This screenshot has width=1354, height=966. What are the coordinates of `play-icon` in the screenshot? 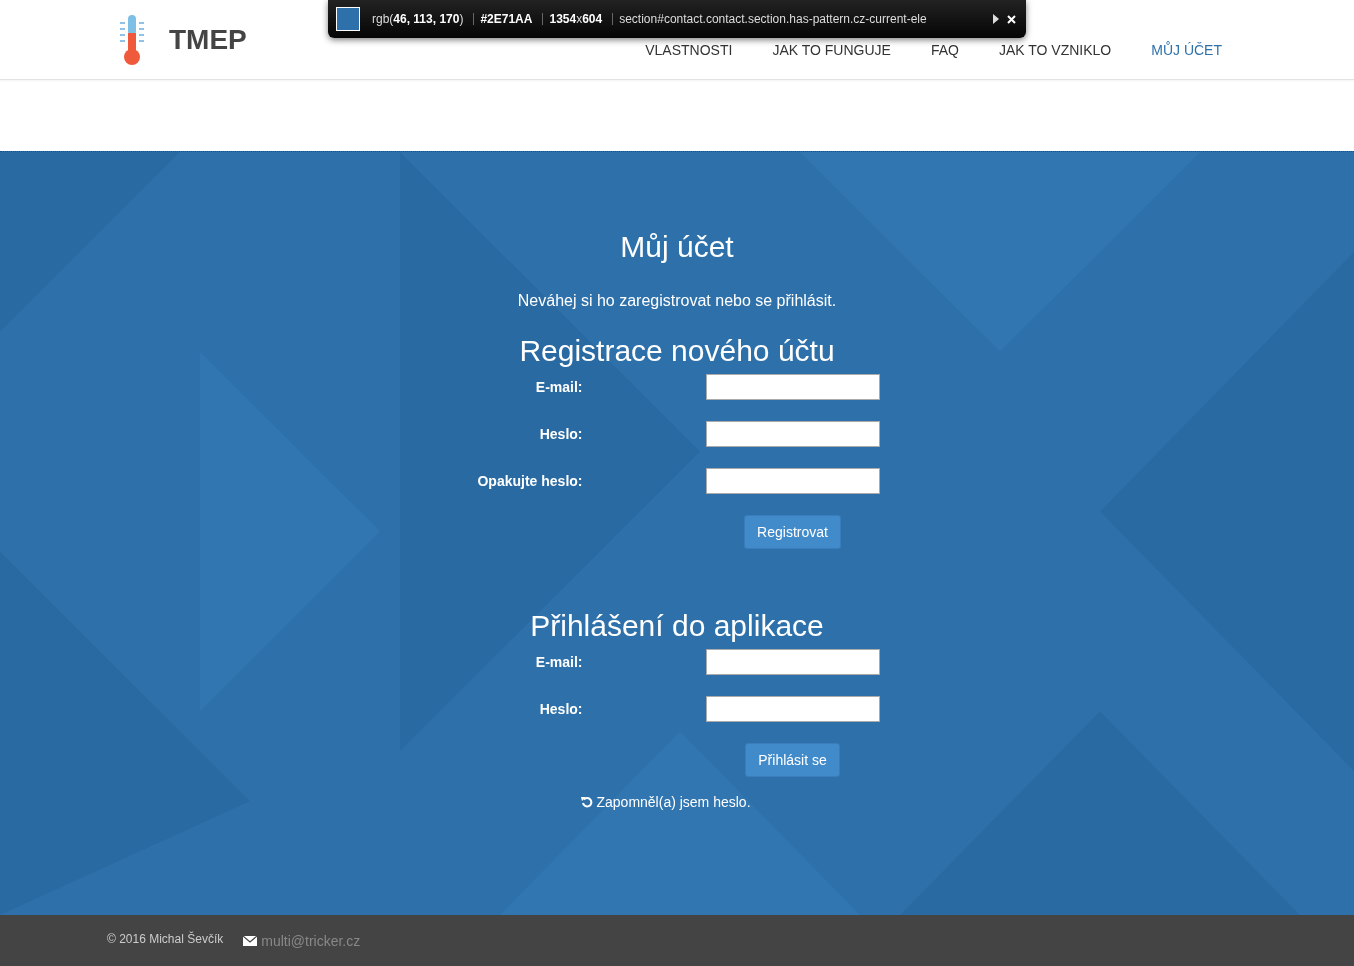 It's located at (996, 19).